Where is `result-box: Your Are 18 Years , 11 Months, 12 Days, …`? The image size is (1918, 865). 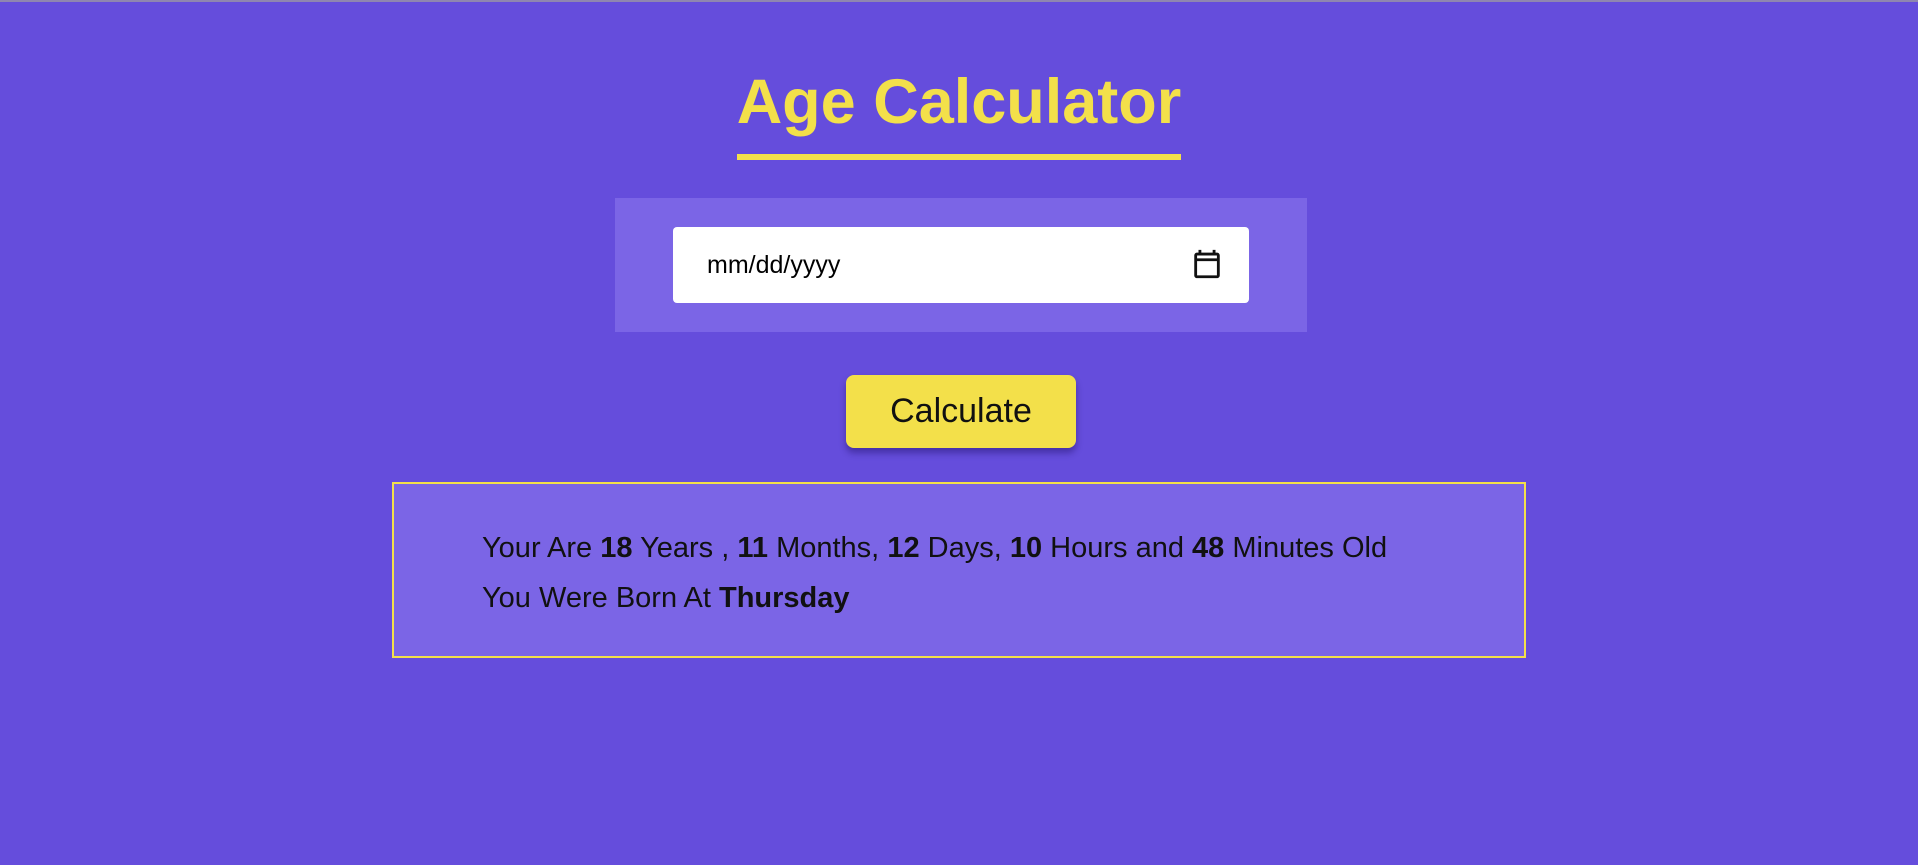
result-box: Your Are 18 Years , 11 Months, 12 Days, … is located at coordinates (959, 570).